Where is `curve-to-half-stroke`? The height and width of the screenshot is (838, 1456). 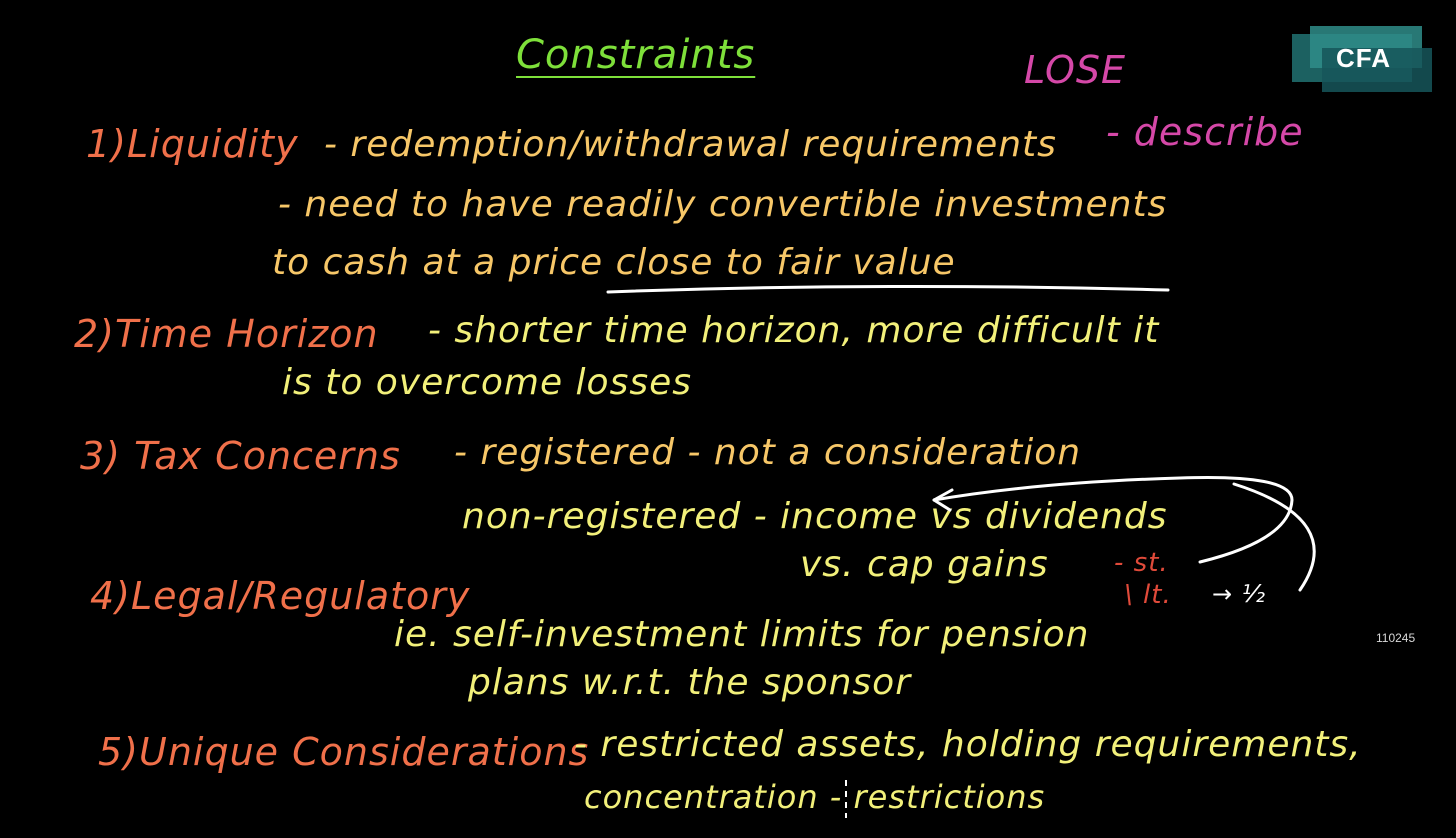
curve-to-half-stroke is located at coordinates (1274, 537).